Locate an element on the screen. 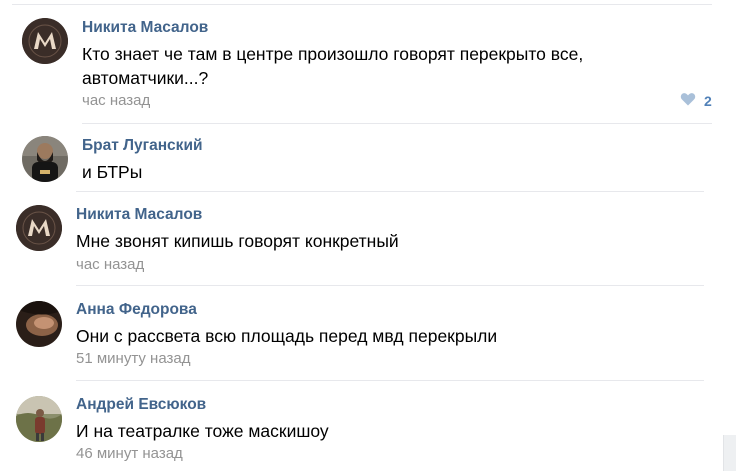 Image resolution: width=736 pixels, height=471 pixels. comment-text-line-1: И на театралке тоже маскишоу is located at coordinates (202, 431).